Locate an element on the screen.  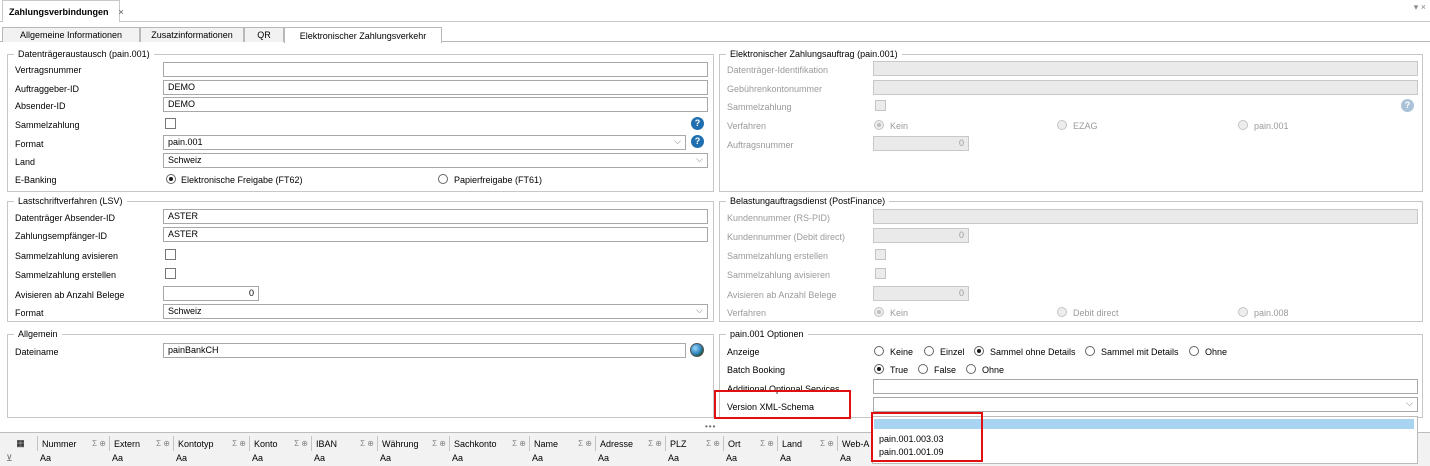
filter-cell-sachkonto: Aa is located at coordinates (457, 459).